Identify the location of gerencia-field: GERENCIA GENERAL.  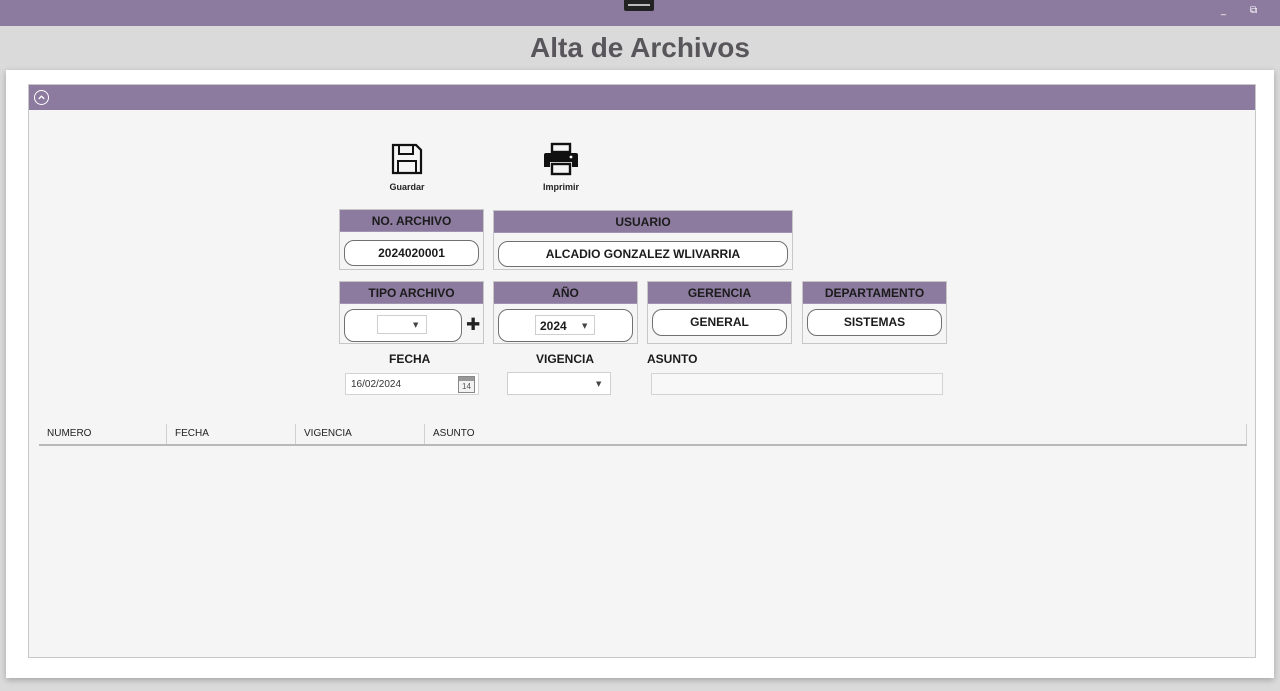
(719, 312).